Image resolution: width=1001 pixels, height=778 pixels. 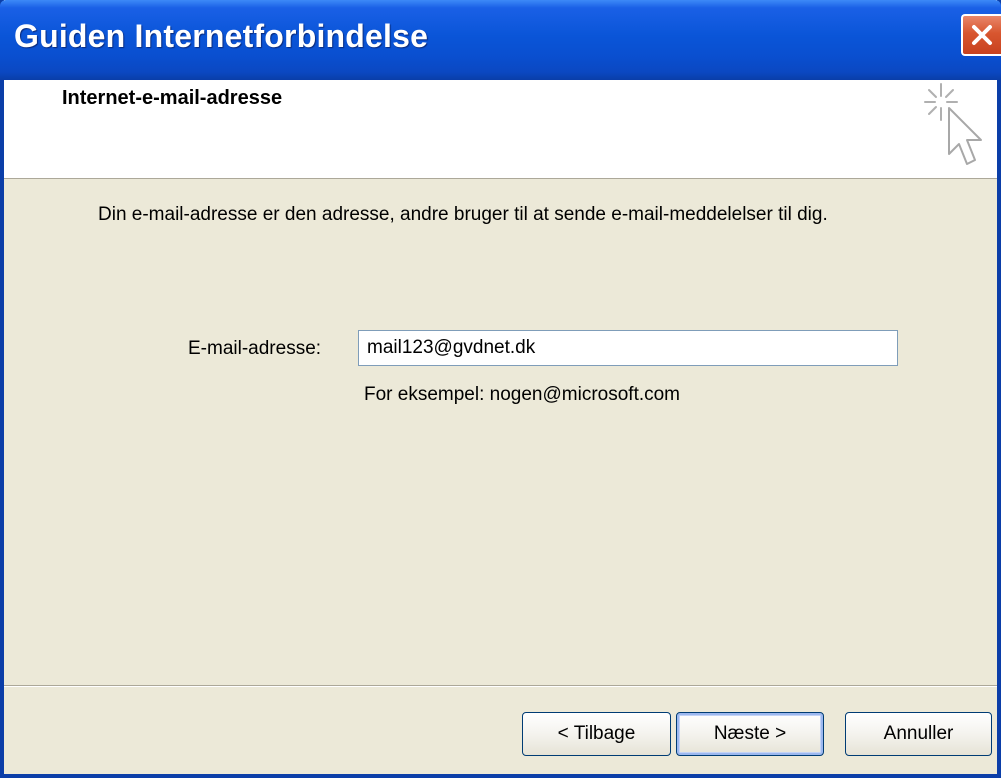 What do you see at coordinates (955, 128) in the screenshot?
I see `wizard-cursor-icon` at bounding box center [955, 128].